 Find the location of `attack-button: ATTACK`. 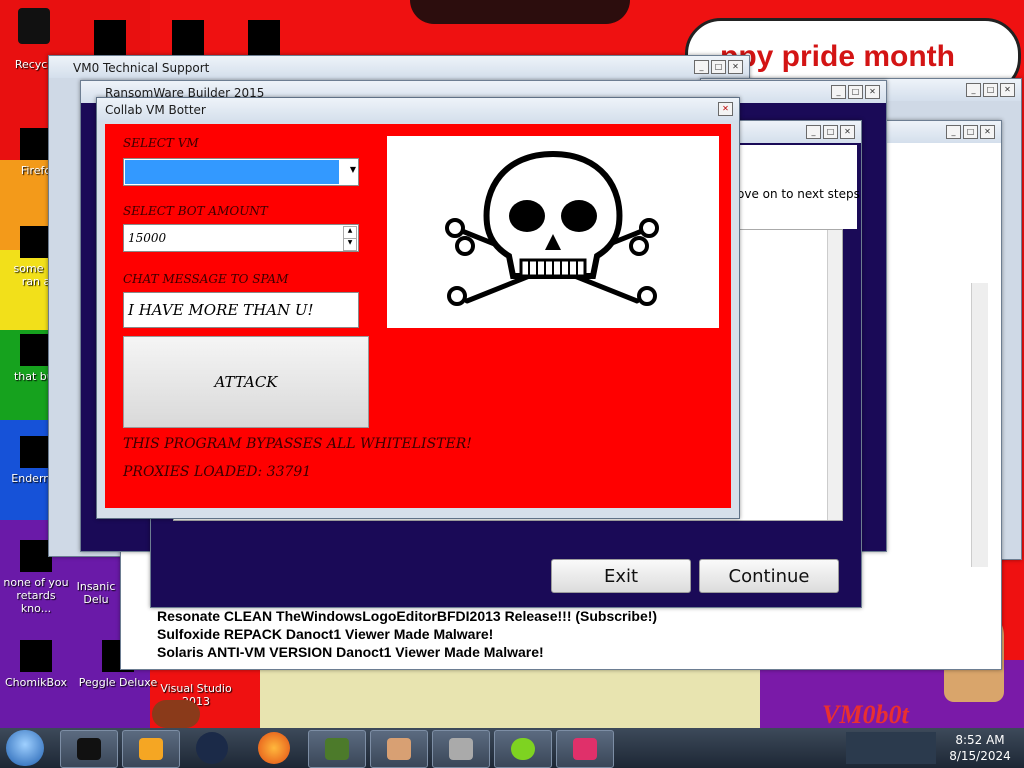

attack-button: ATTACK is located at coordinates (246, 382).